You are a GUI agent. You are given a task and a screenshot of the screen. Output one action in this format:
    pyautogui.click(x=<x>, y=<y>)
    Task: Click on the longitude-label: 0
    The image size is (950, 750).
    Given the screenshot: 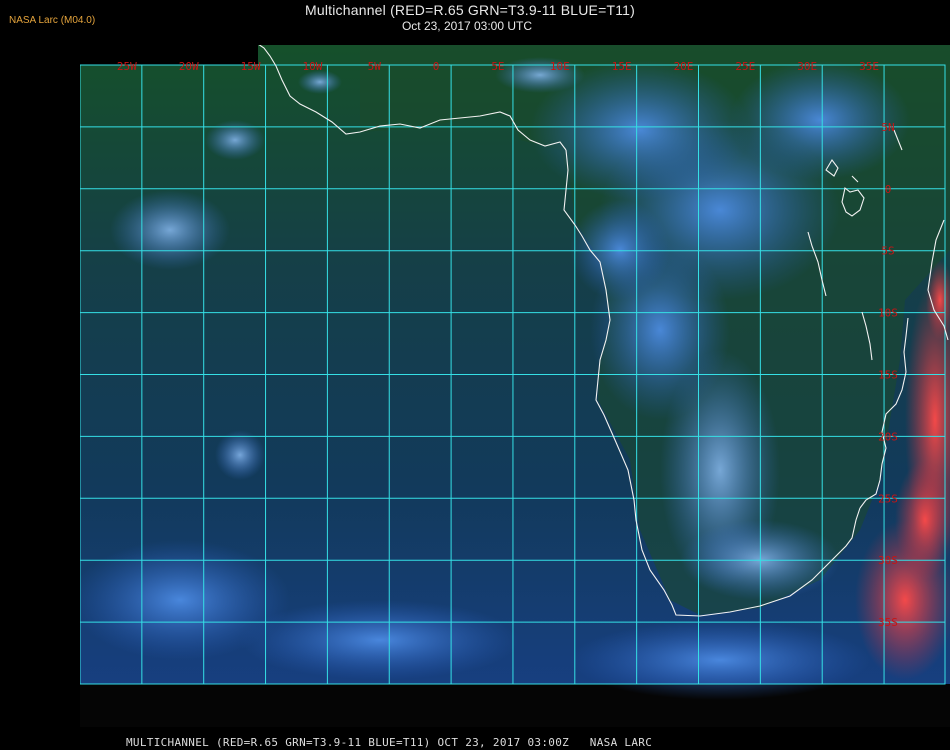 What is the action you would take?
    pyautogui.click(x=436, y=66)
    